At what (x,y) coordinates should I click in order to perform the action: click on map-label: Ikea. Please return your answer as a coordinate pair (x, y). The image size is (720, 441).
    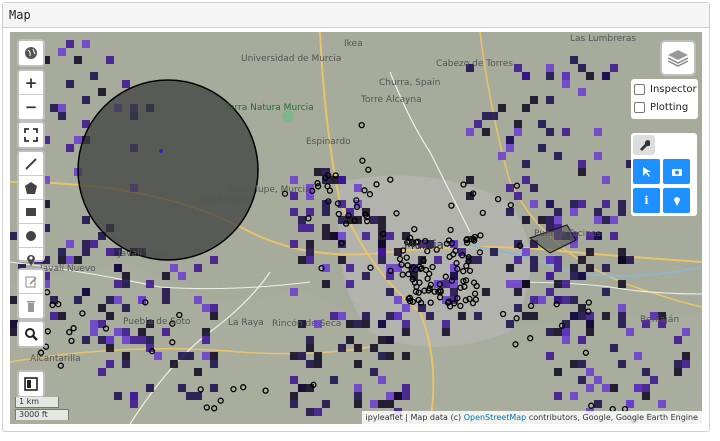
    Looking at the image, I should click on (353, 44).